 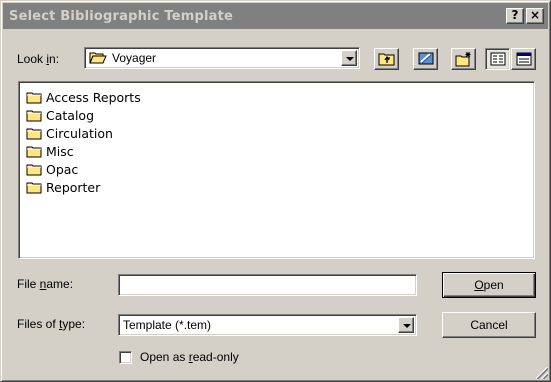 I want to click on folder-name: Opac, so click(x=62, y=169).